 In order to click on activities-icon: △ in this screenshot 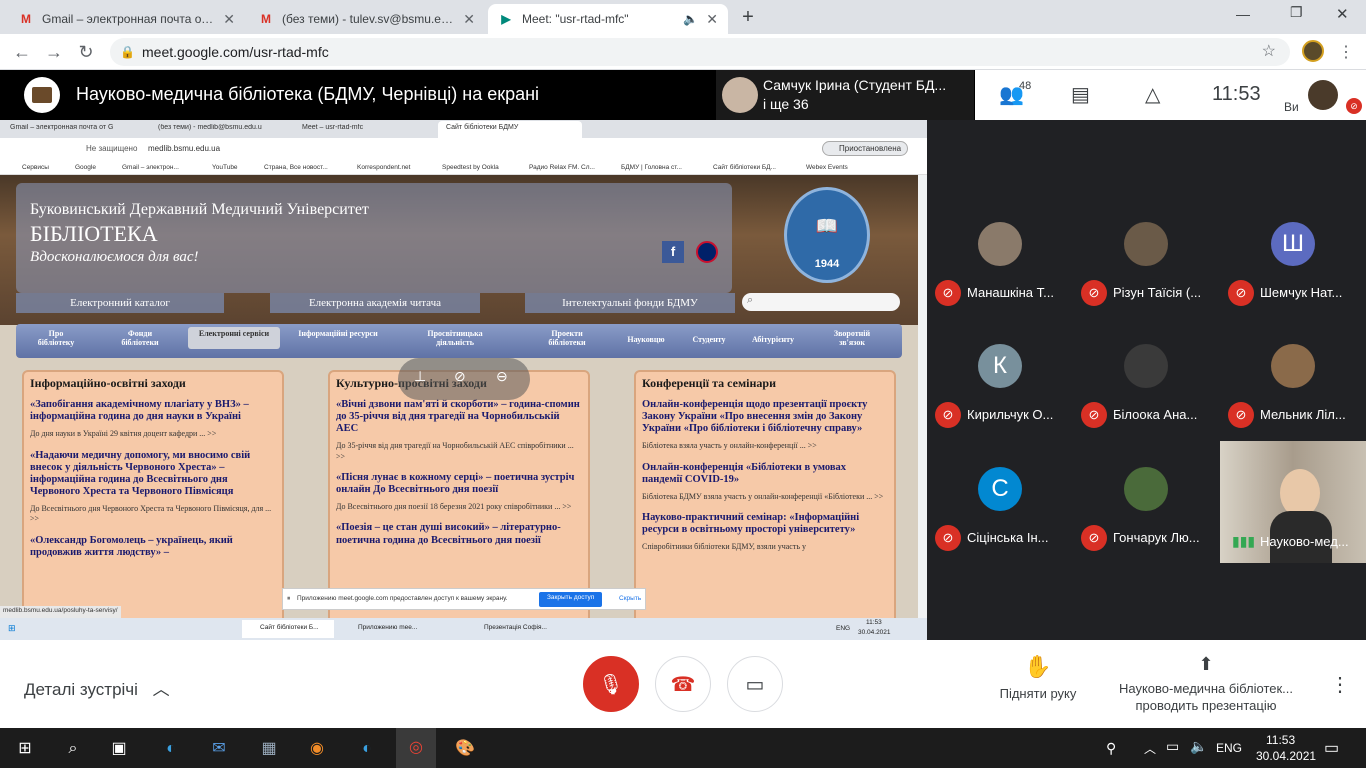, I will do `click(1152, 94)`.